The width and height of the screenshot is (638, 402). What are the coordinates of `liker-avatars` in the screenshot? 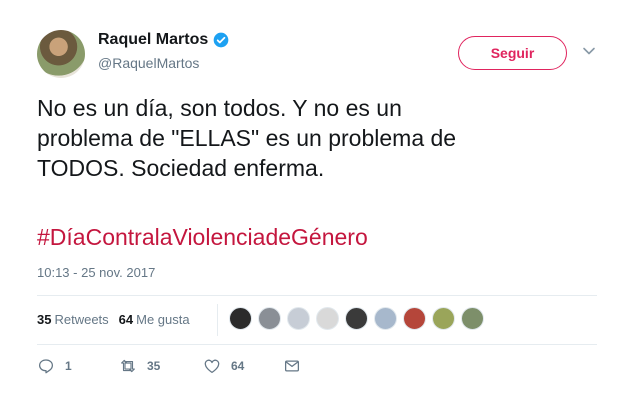 It's located at (356, 318).